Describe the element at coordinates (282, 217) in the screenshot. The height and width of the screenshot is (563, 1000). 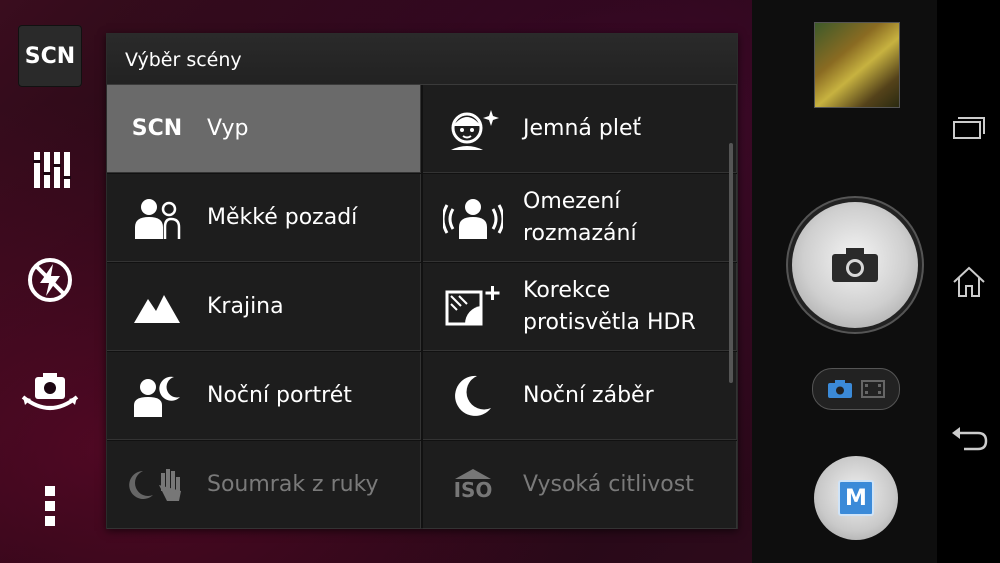
I see `scene-label: Měkké pozadí` at that location.